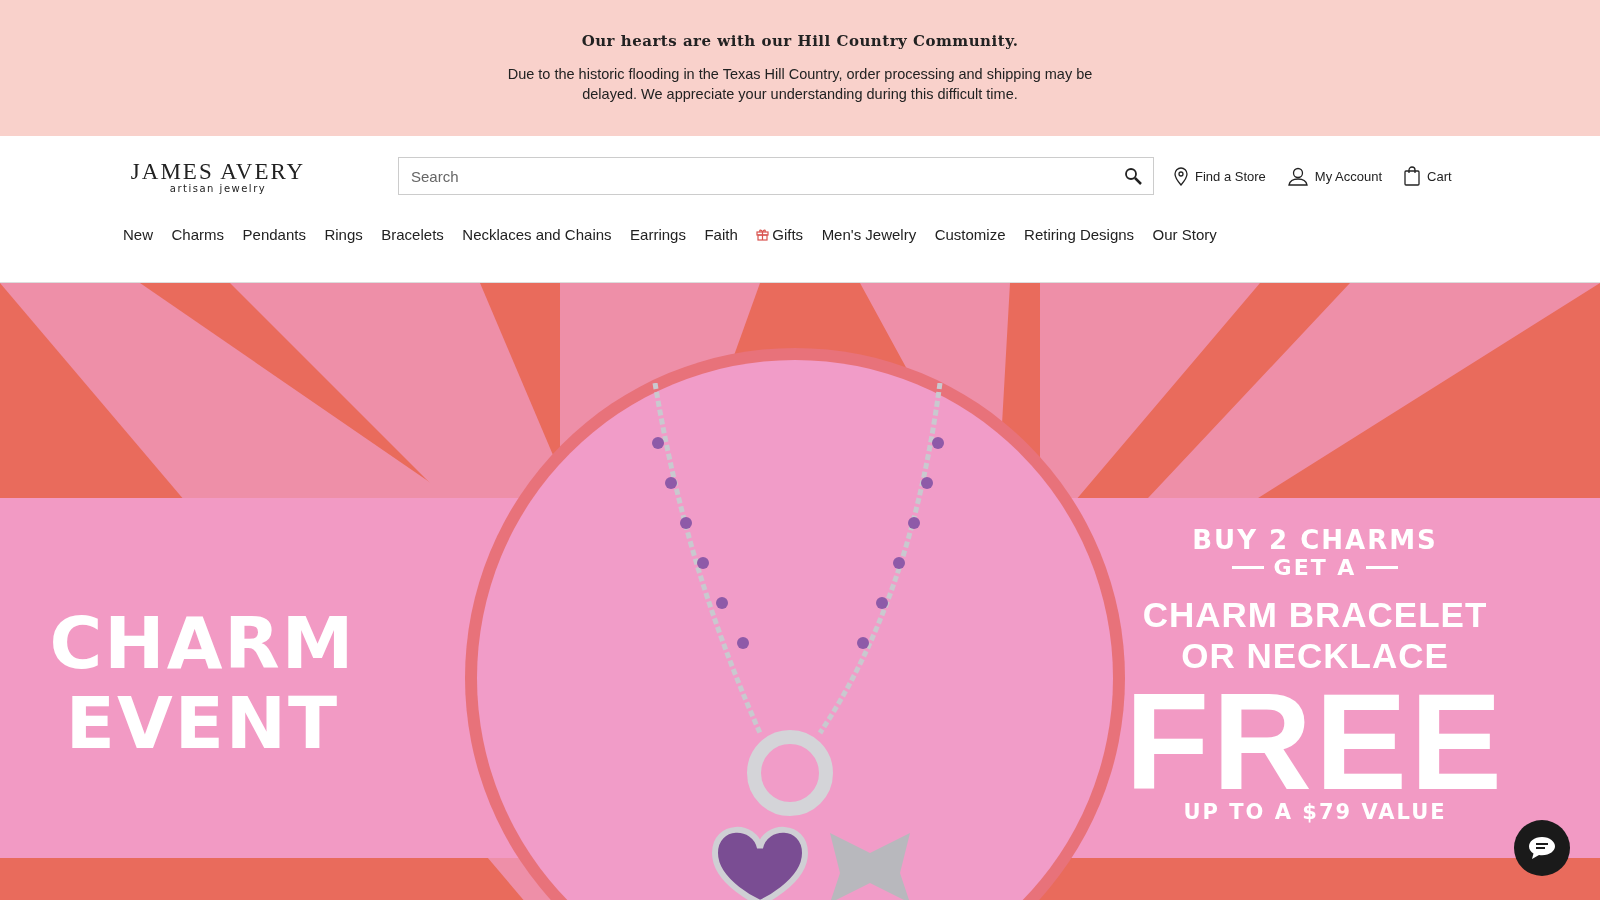 This screenshot has width=1600, height=900. Describe the element at coordinates (1184, 234) in the screenshot. I see `nav-link: Our Story` at that location.